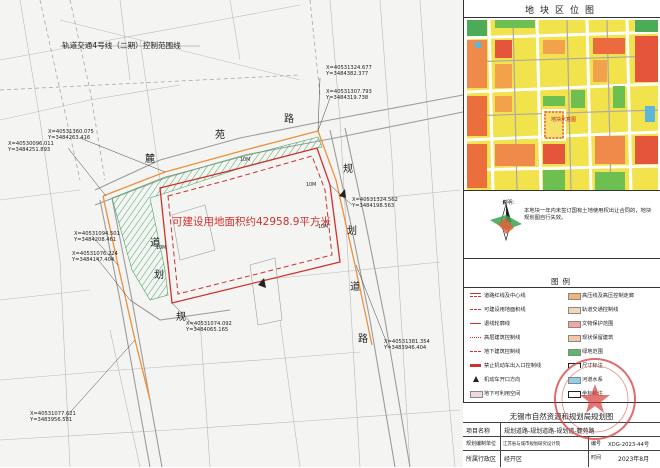  I want to click on legend-label: 绿地范围, so click(592, 352).